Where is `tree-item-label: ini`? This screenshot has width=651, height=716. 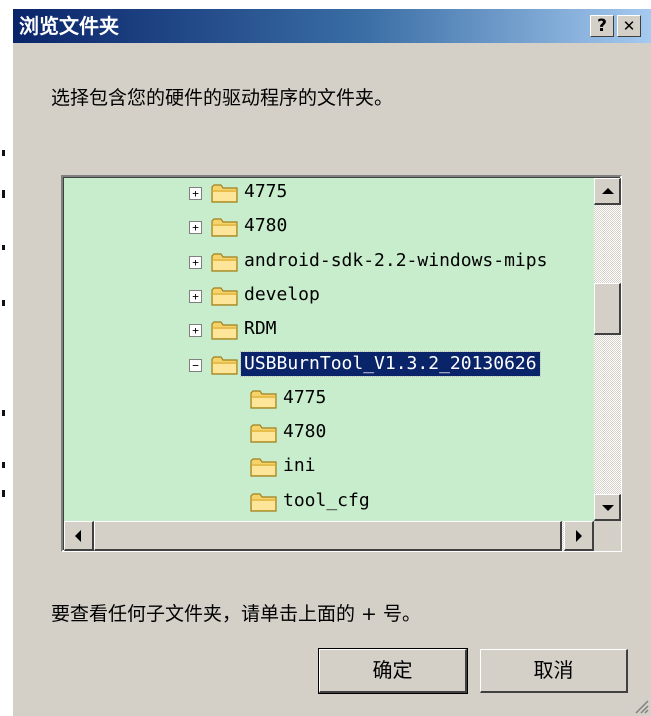
tree-item-label: ini is located at coordinates (299, 466).